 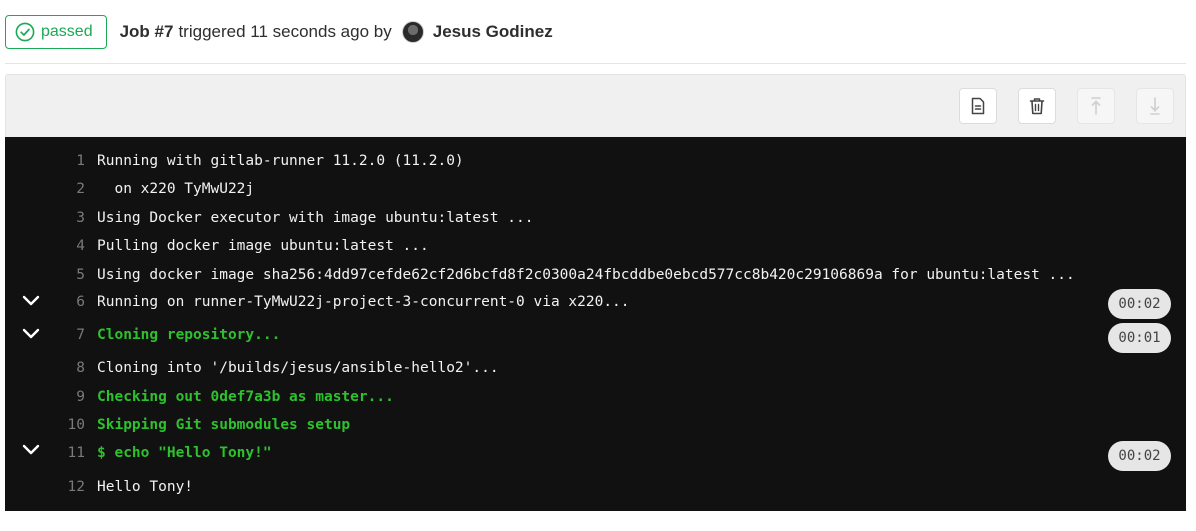 What do you see at coordinates (595, 487) in the screenshot?
I see `log-line: 12 Hello Tony!` at bounding box center [595, 487].